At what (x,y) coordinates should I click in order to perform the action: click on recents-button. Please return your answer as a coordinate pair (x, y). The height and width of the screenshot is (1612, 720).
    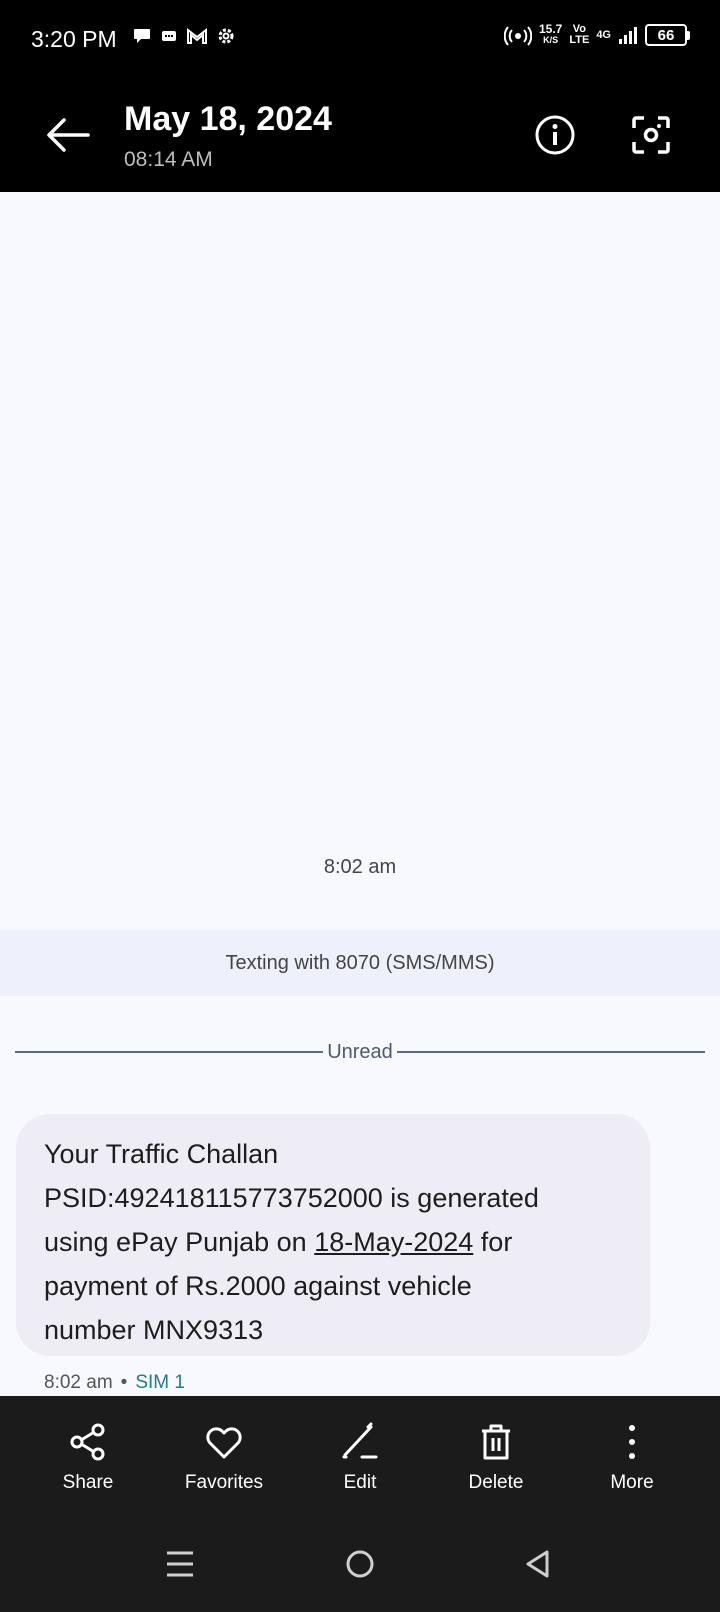
    Looking at the image, I should click on (180, 1564).